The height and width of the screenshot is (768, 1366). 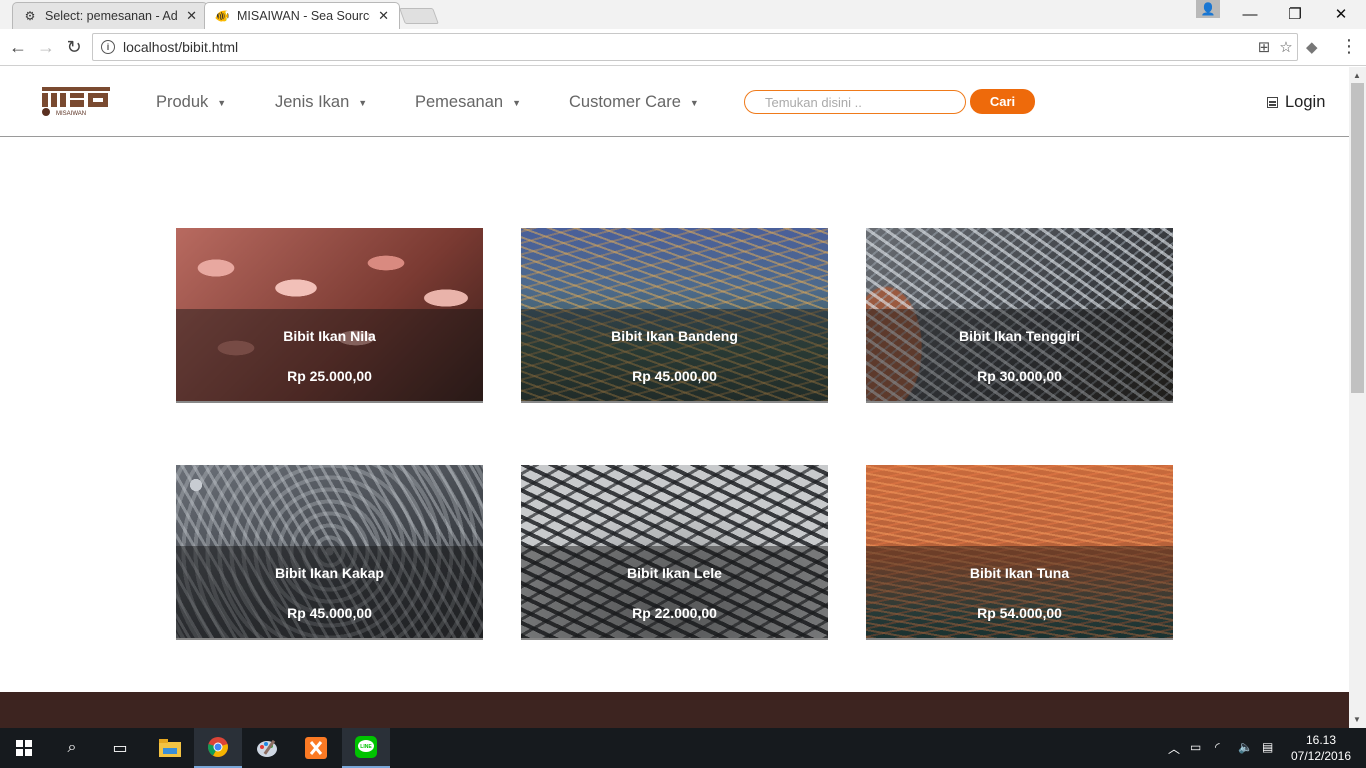 I want to click on tab-title: Select: pemesanan - Adm, so click(x=112, y=16).